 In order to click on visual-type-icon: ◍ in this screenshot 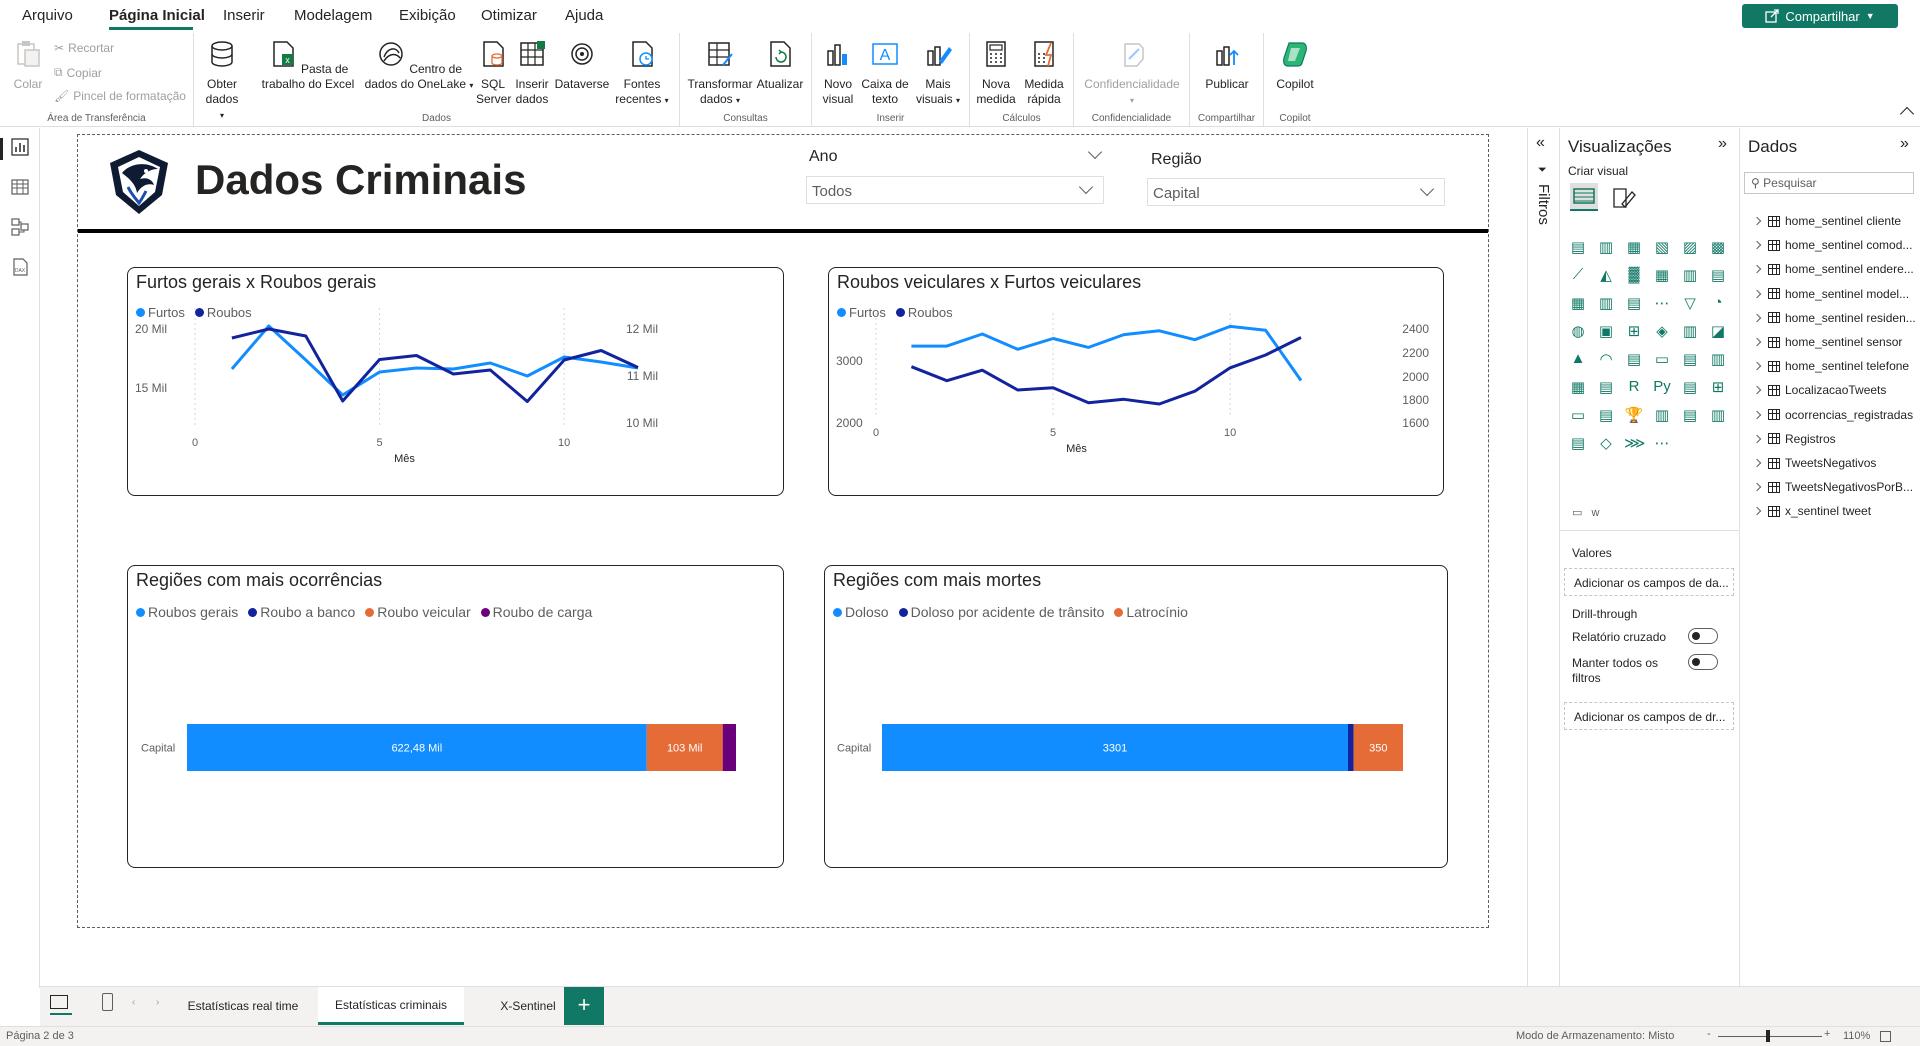, I will do `click(1578, 331)`.